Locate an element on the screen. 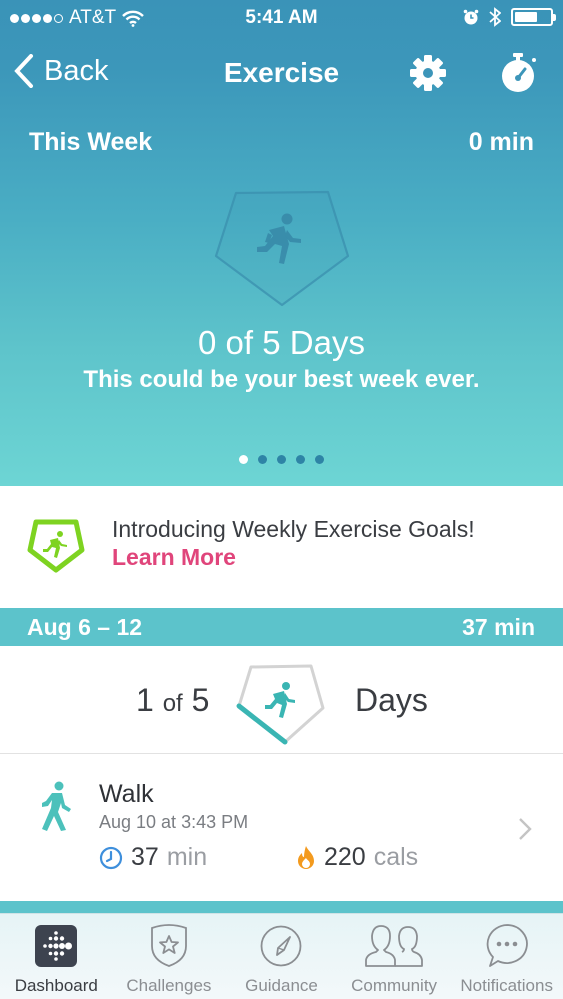 Image resolution: width=563 pixels, height=999 pixels. exercise-goal-badge-icon is located at coordinates (56, 546).